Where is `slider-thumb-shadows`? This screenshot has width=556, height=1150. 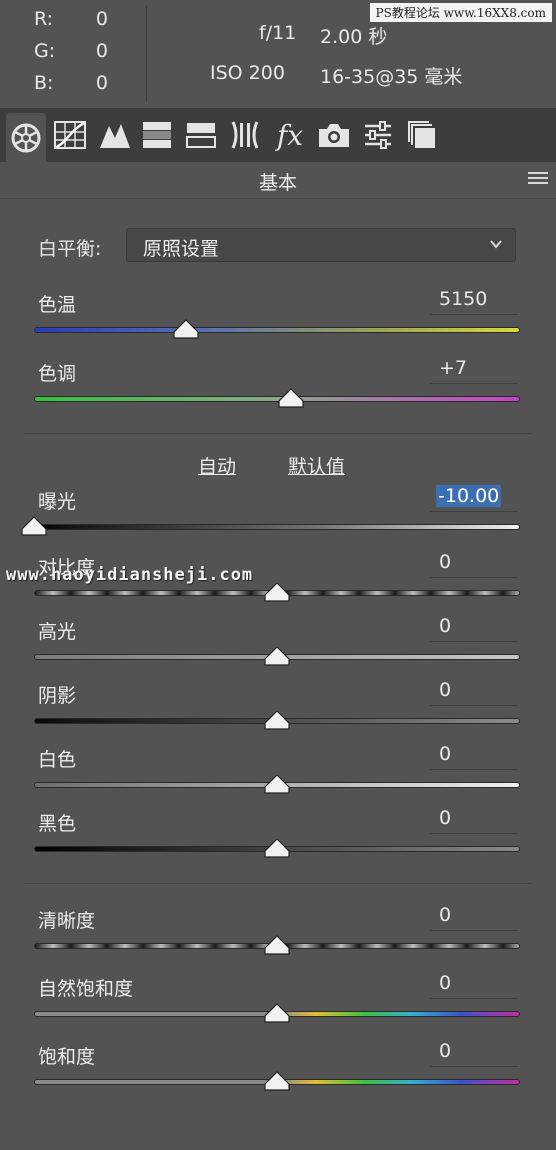
slider-thumb-shadows is located at coordinates (277, 720).